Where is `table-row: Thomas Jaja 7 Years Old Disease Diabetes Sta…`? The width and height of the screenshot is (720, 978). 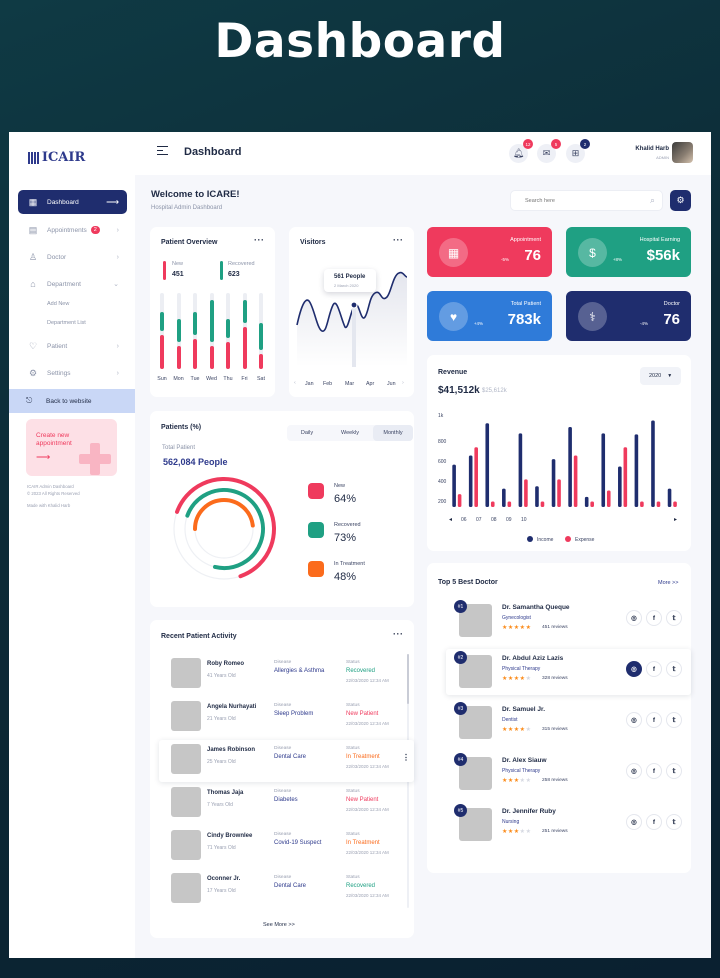
table-row: Thomas Jaja 7 Years Old Disease Diabetes Sta… is located at coordinates (286, 804).